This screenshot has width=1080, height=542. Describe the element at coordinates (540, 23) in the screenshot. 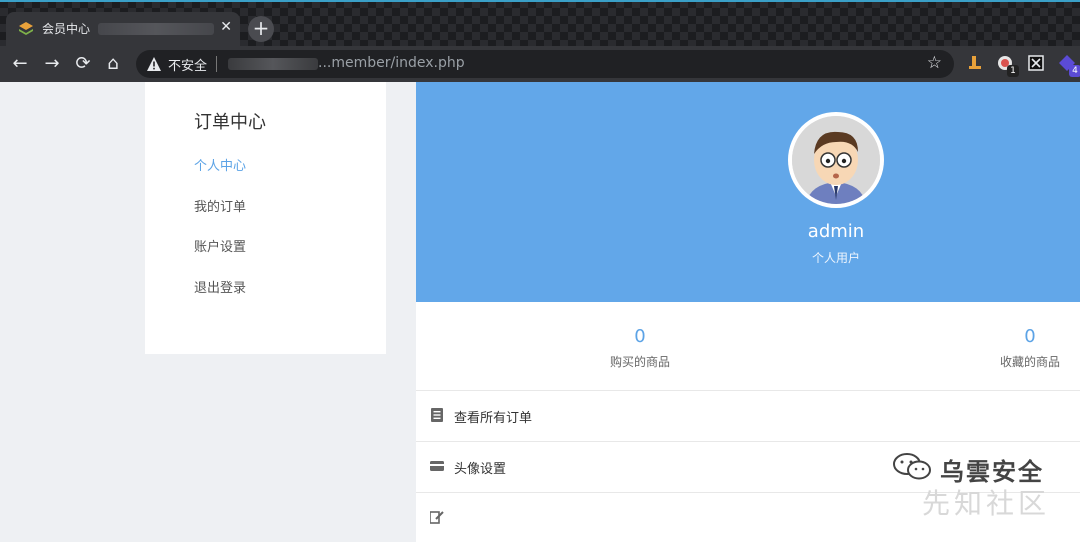

I see `tab-strip: 会员中心 ✕ +` at that location.